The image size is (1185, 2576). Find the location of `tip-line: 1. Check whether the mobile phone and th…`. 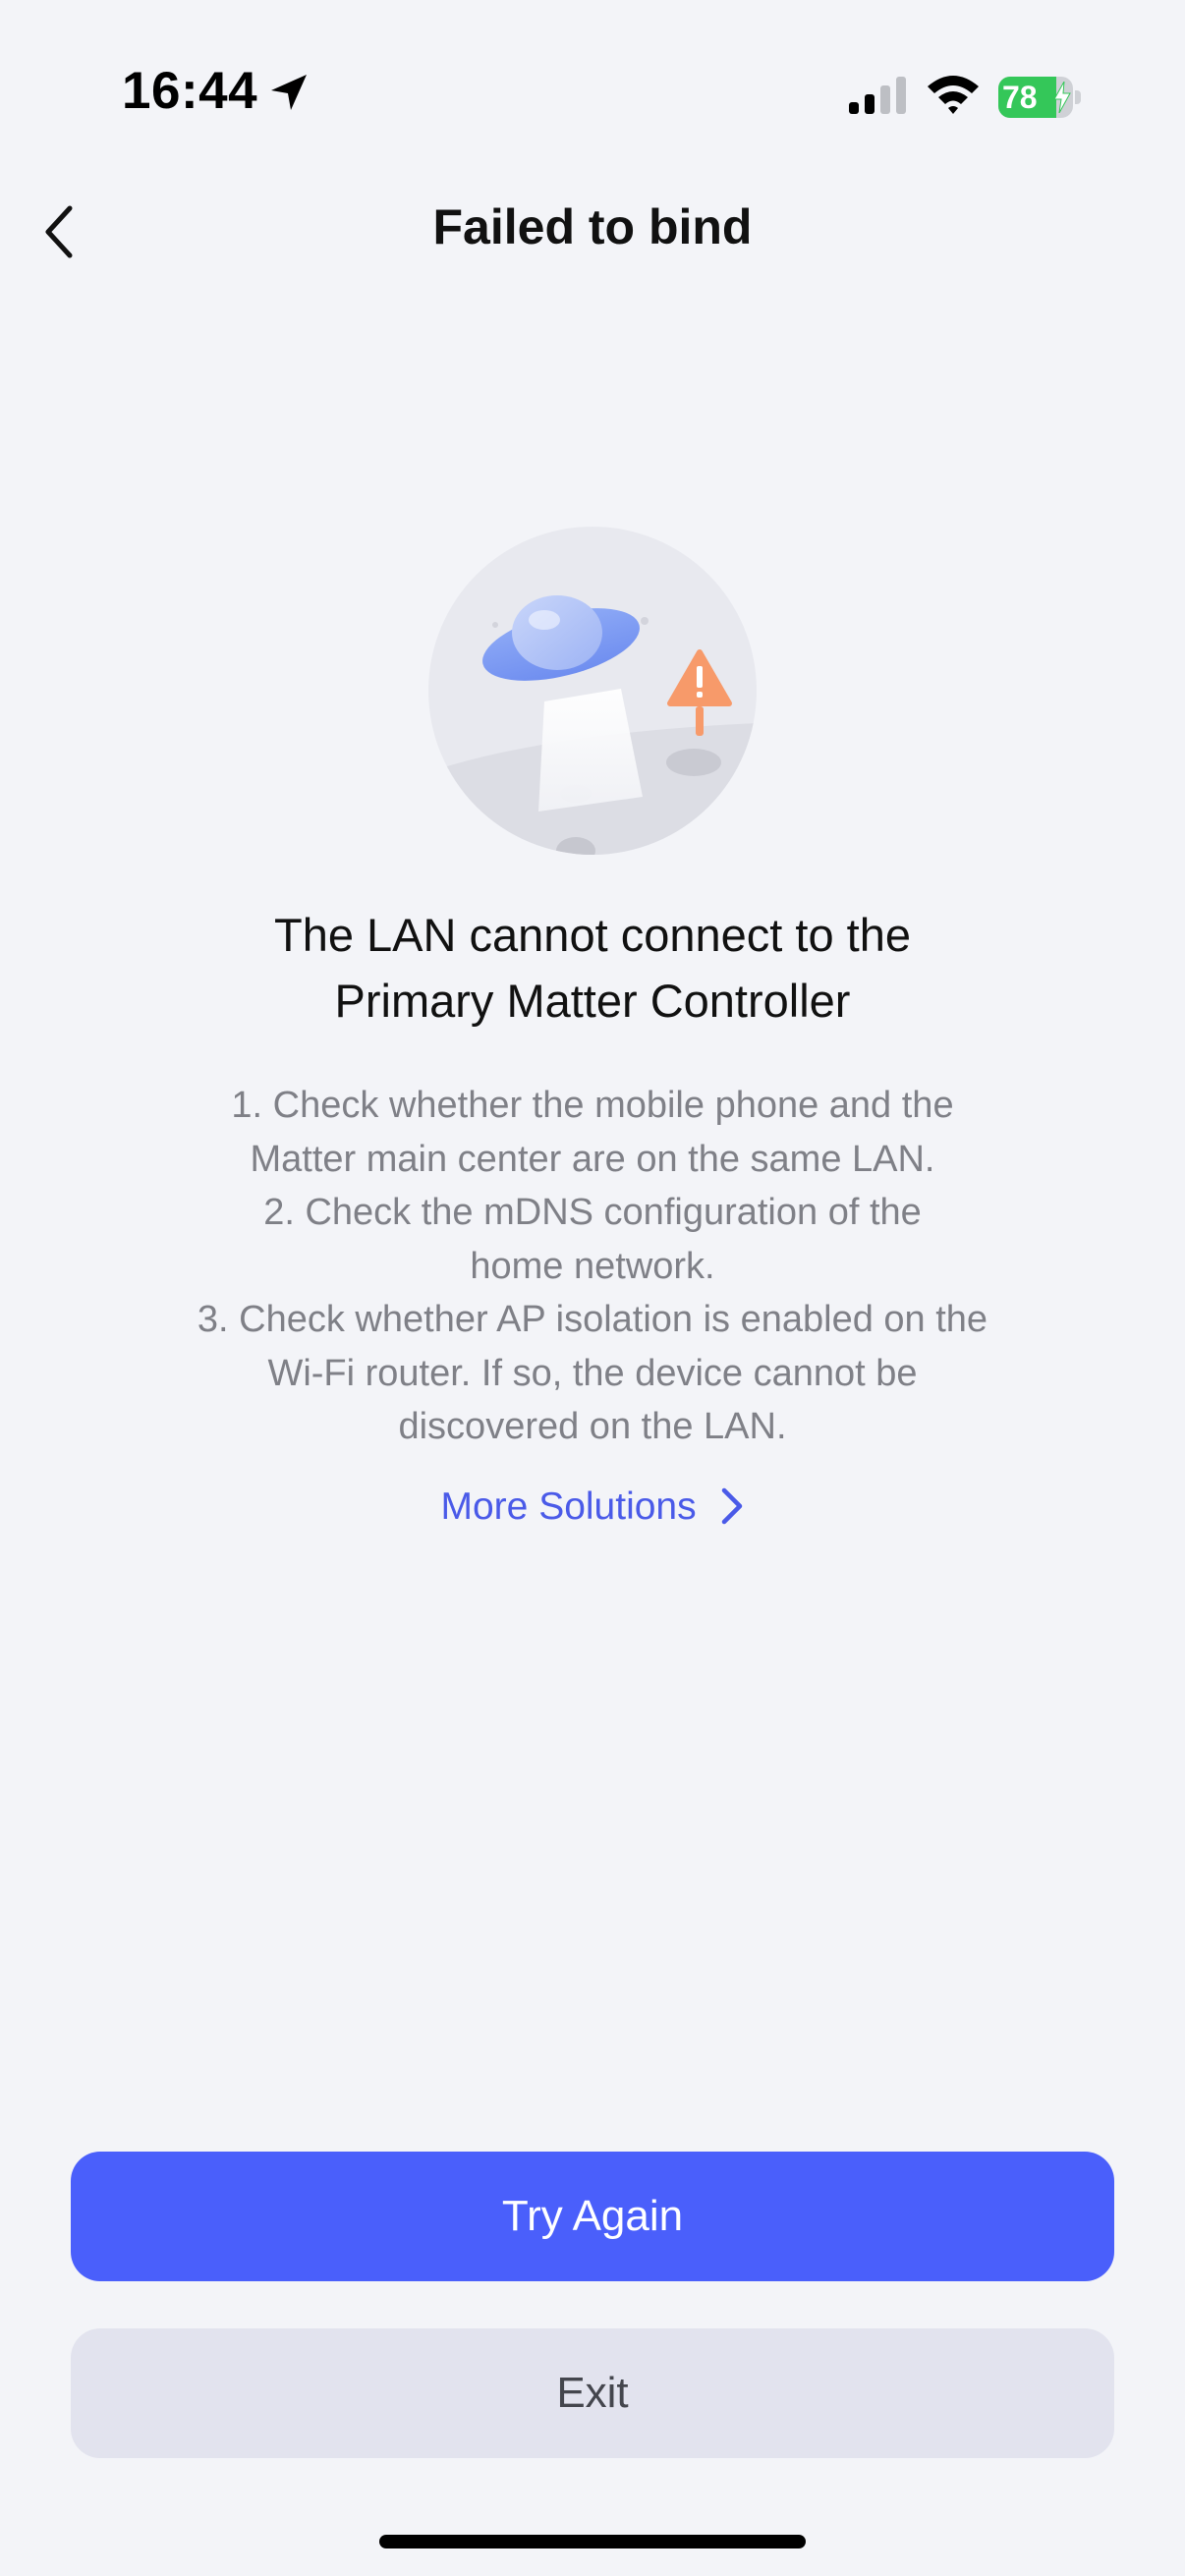

tip-line: 1. Check whether the mobile phone and th… is located at coordinates (592, 1105).